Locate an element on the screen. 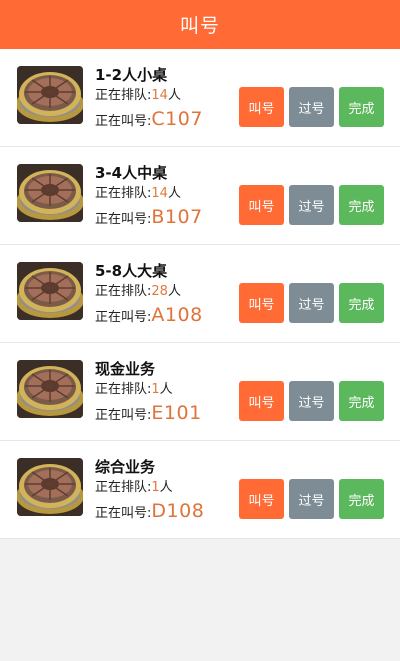 The height and width of the screenshot is (661, 400). calling-status: 正在叫号:E101 is located at coordinates (165, 413).